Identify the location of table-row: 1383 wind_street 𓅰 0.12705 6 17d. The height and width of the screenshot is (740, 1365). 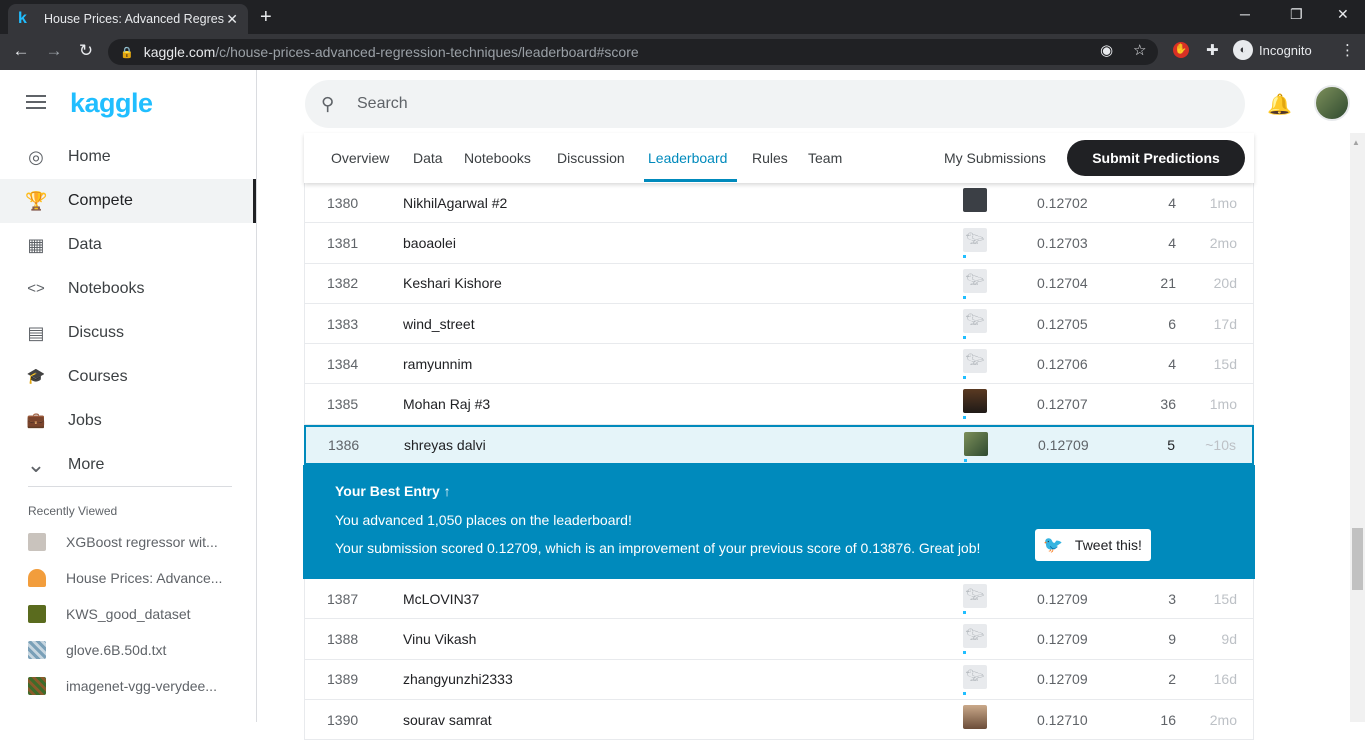
(779, 324).